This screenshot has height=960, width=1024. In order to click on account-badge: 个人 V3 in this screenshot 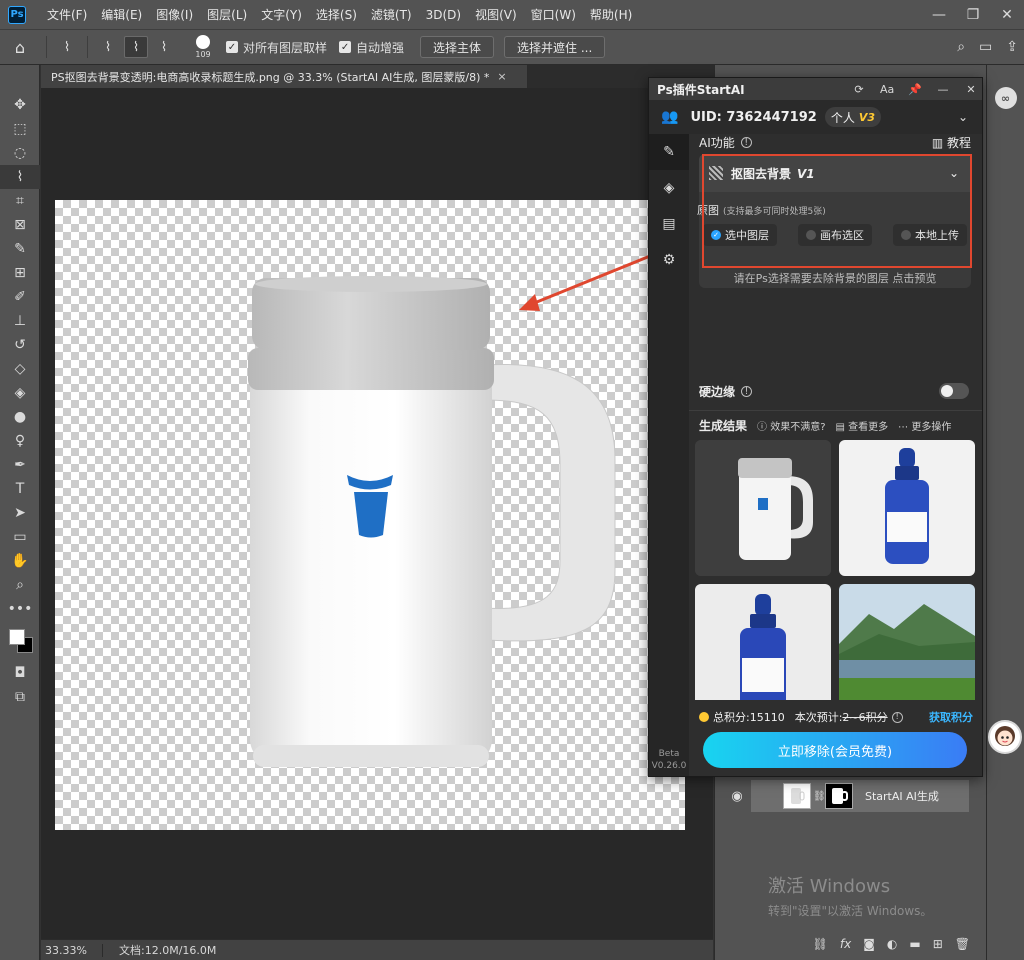, I will do `click(852, 117)`.